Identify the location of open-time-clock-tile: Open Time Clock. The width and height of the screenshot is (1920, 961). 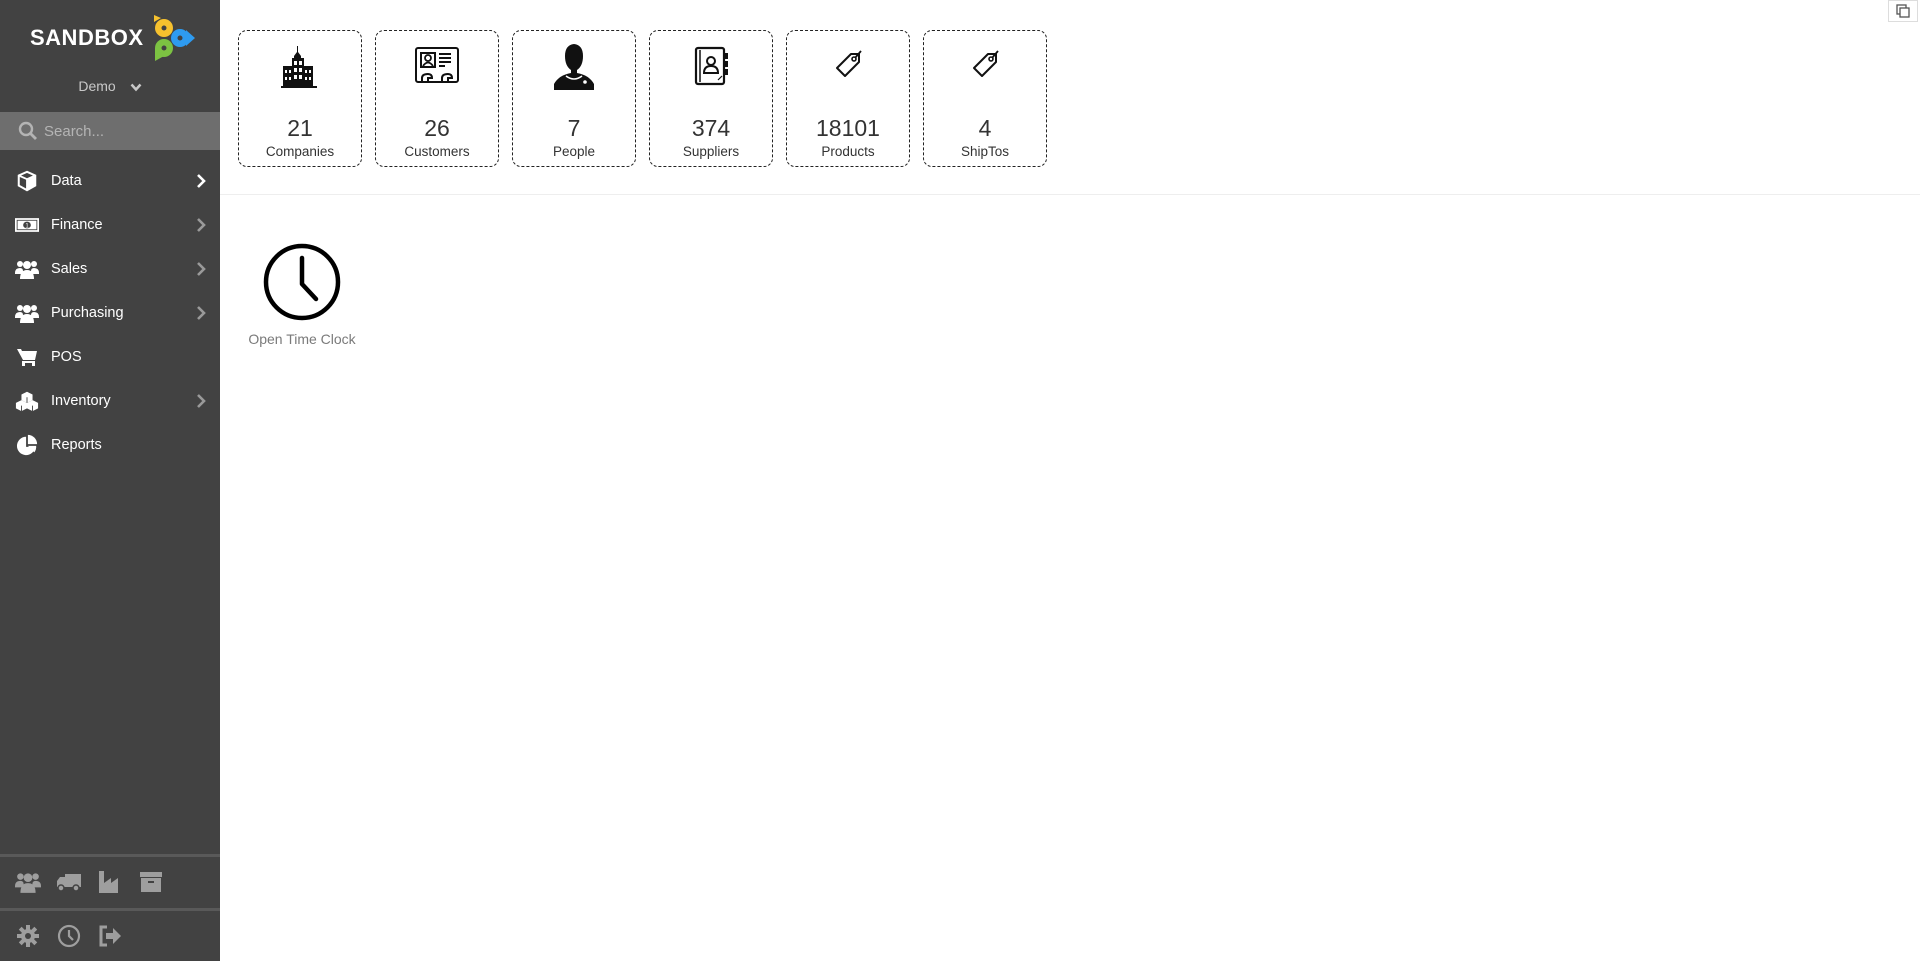
(302, 293).